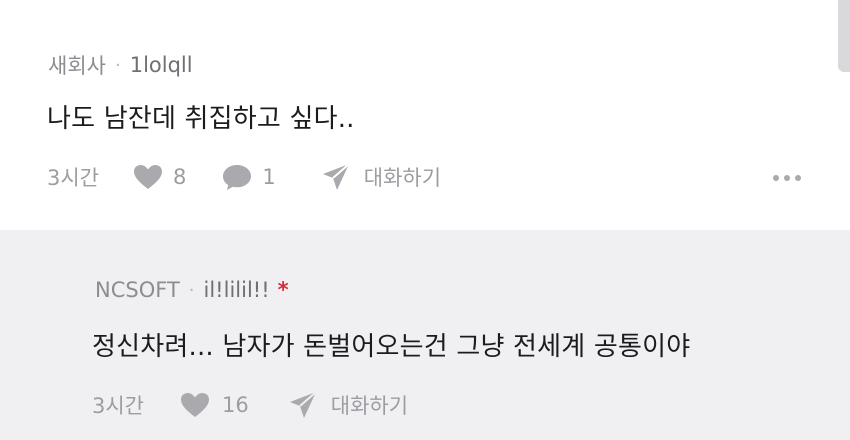  I want to click on comment-actions: 3시간 8 1 대화하기, so click(244, 177).